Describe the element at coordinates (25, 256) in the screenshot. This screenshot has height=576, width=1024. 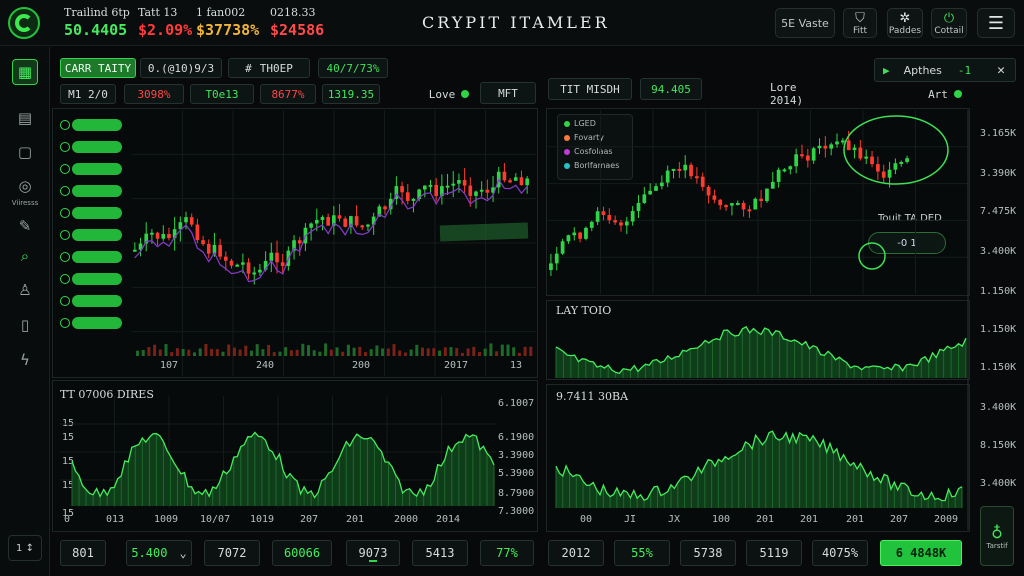
I see `search-icon: ⌕` at that location.